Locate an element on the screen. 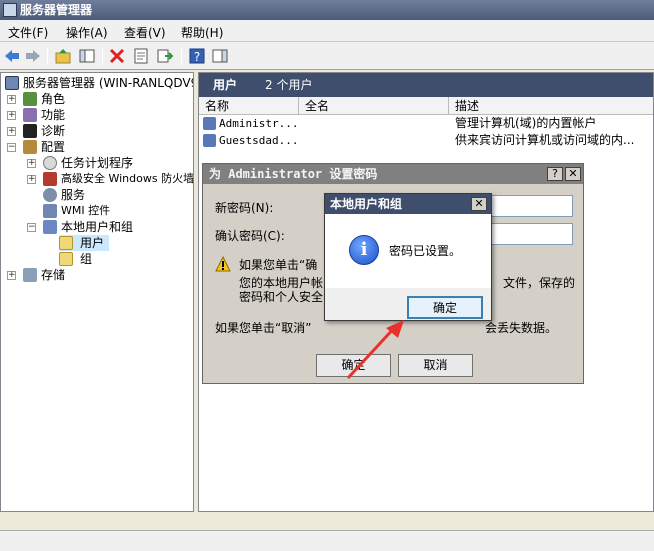 The width and height of the screenshot is (654, 551). warning-icon is located at coordinates (223, 264).